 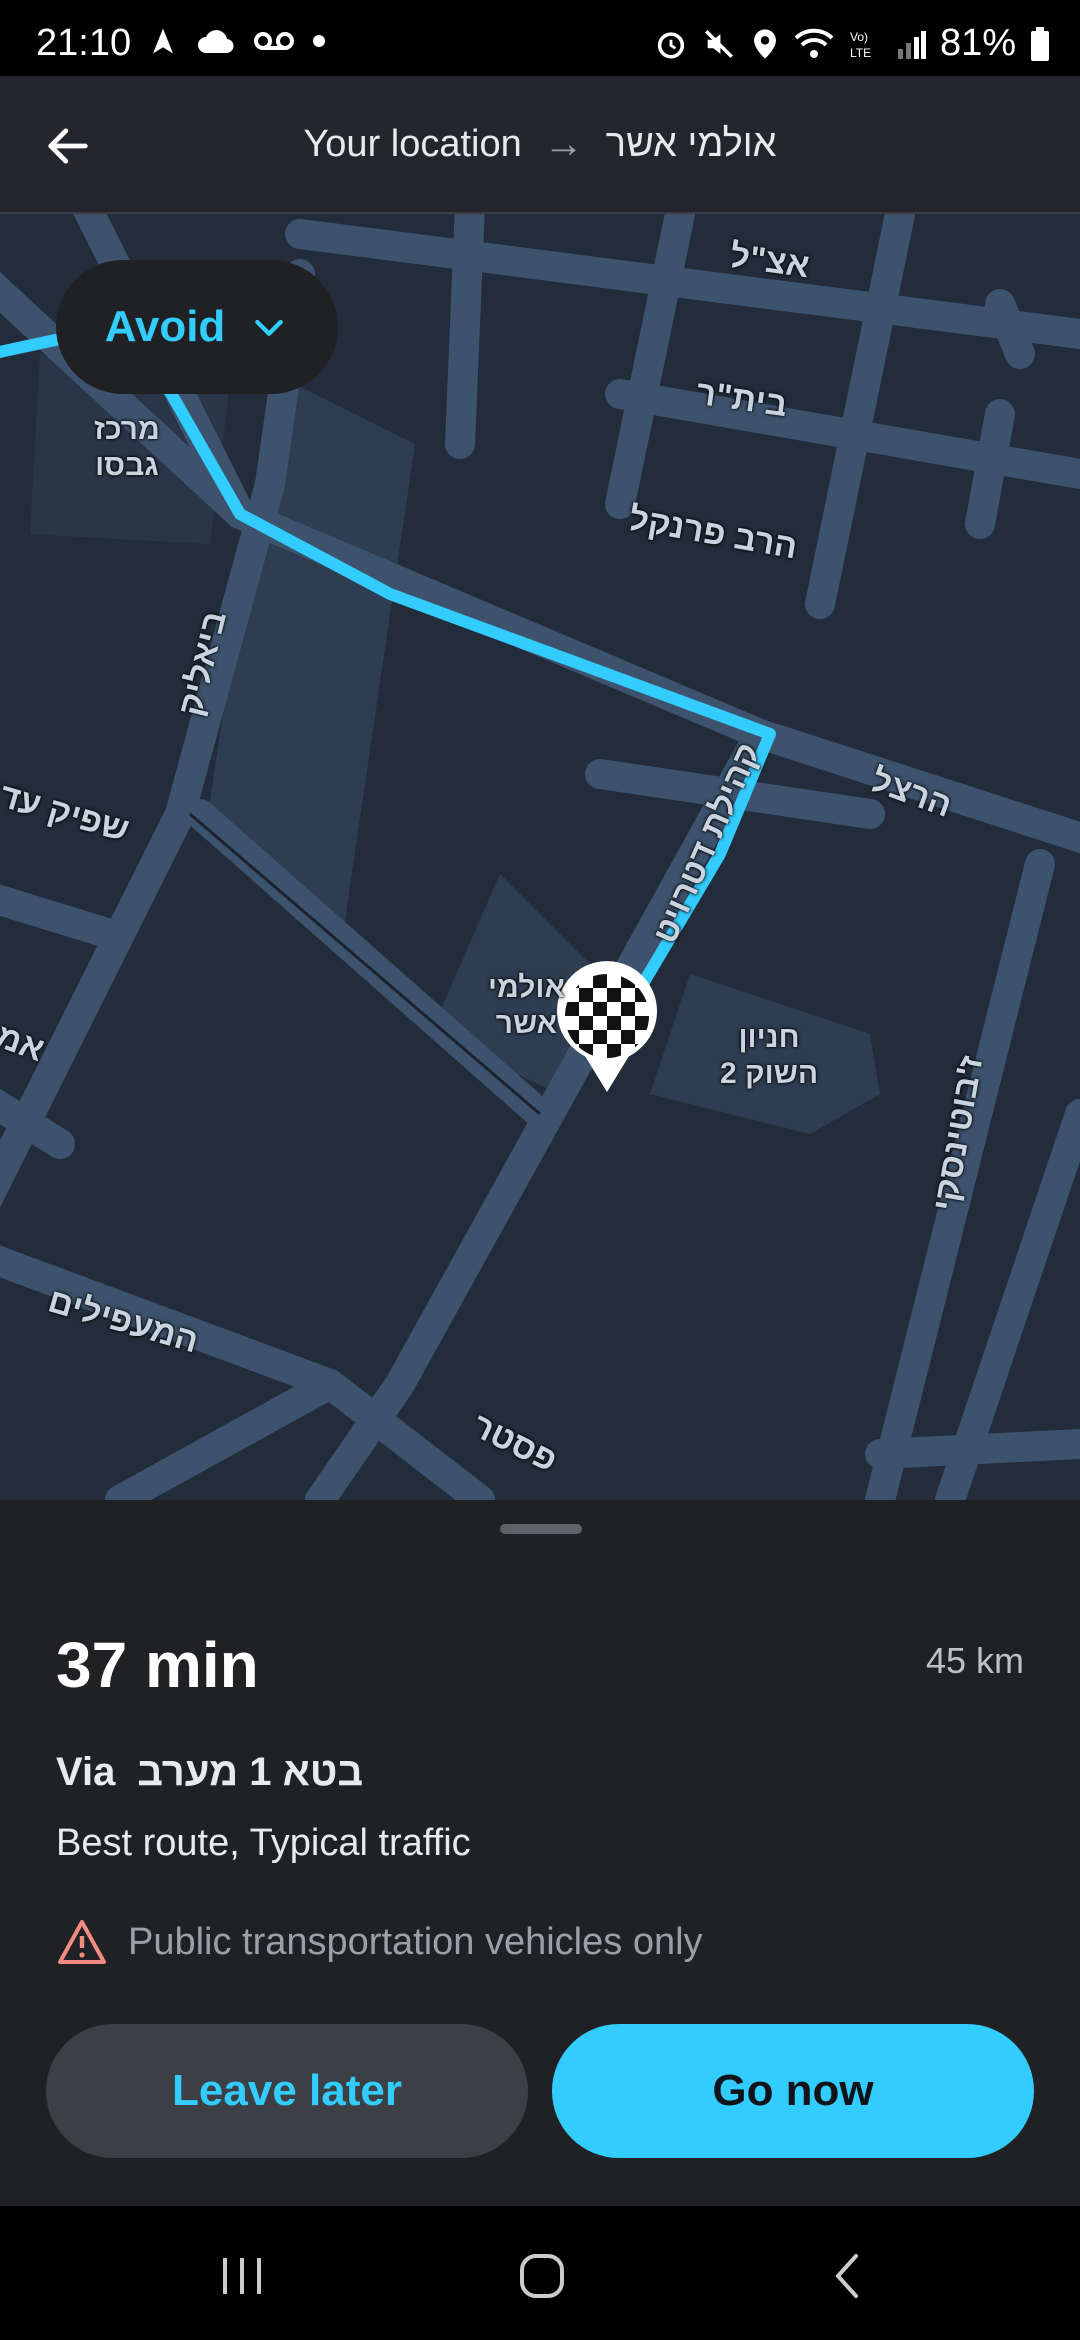 I want to click on avoid-button: Avoid, so click(x=197, y=327).